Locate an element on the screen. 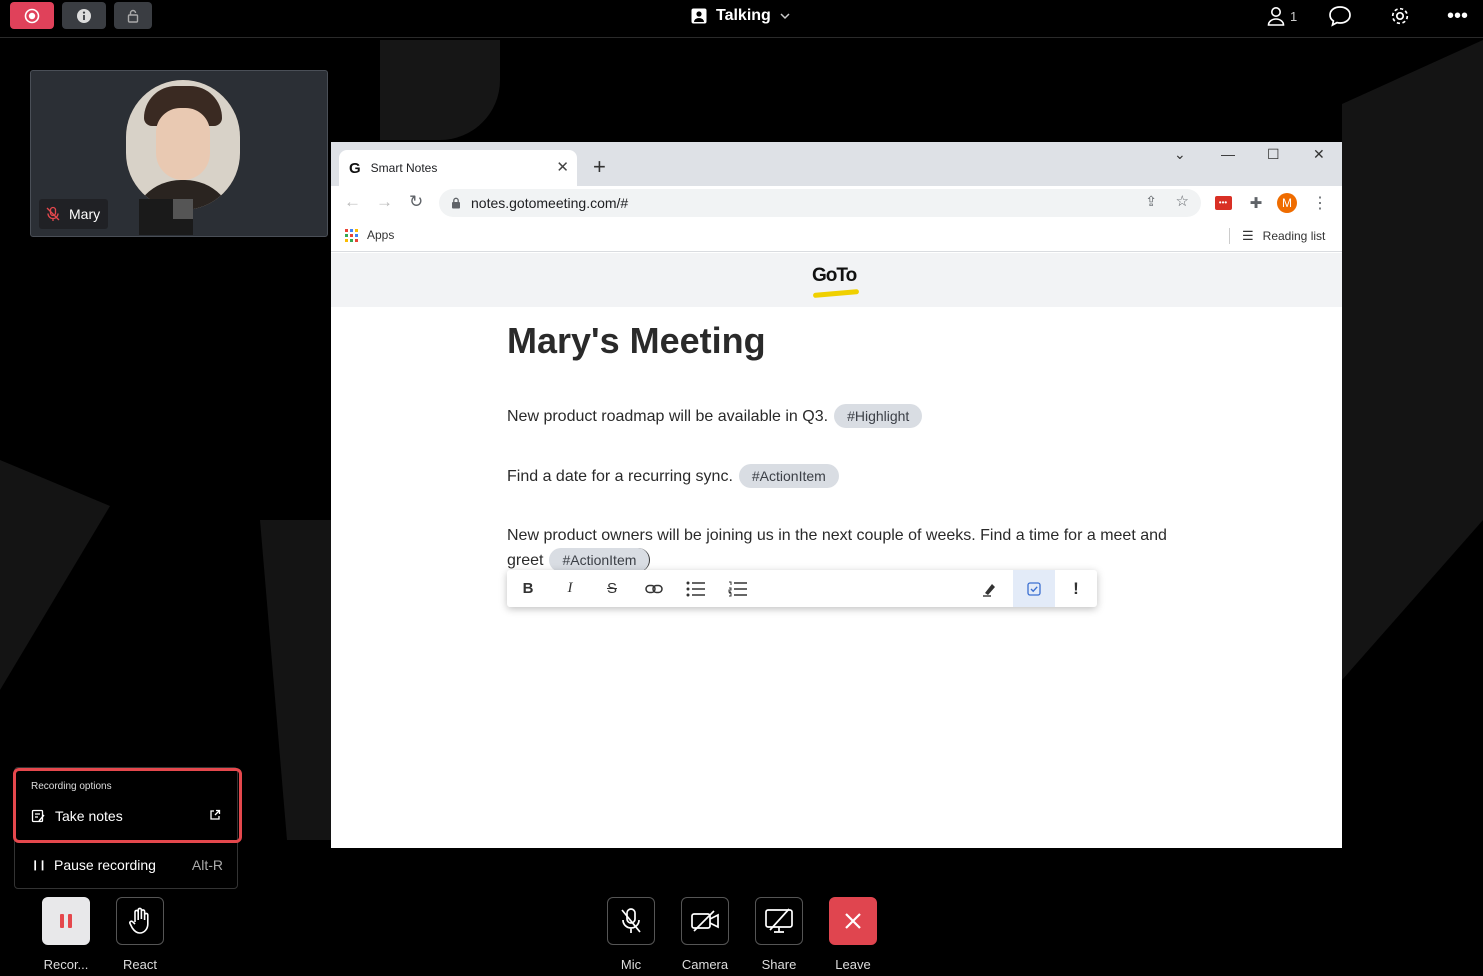 Image resolution: width=1483 pixels, height=976 pixels. italic-button: I is located at coordinates (570, 588).